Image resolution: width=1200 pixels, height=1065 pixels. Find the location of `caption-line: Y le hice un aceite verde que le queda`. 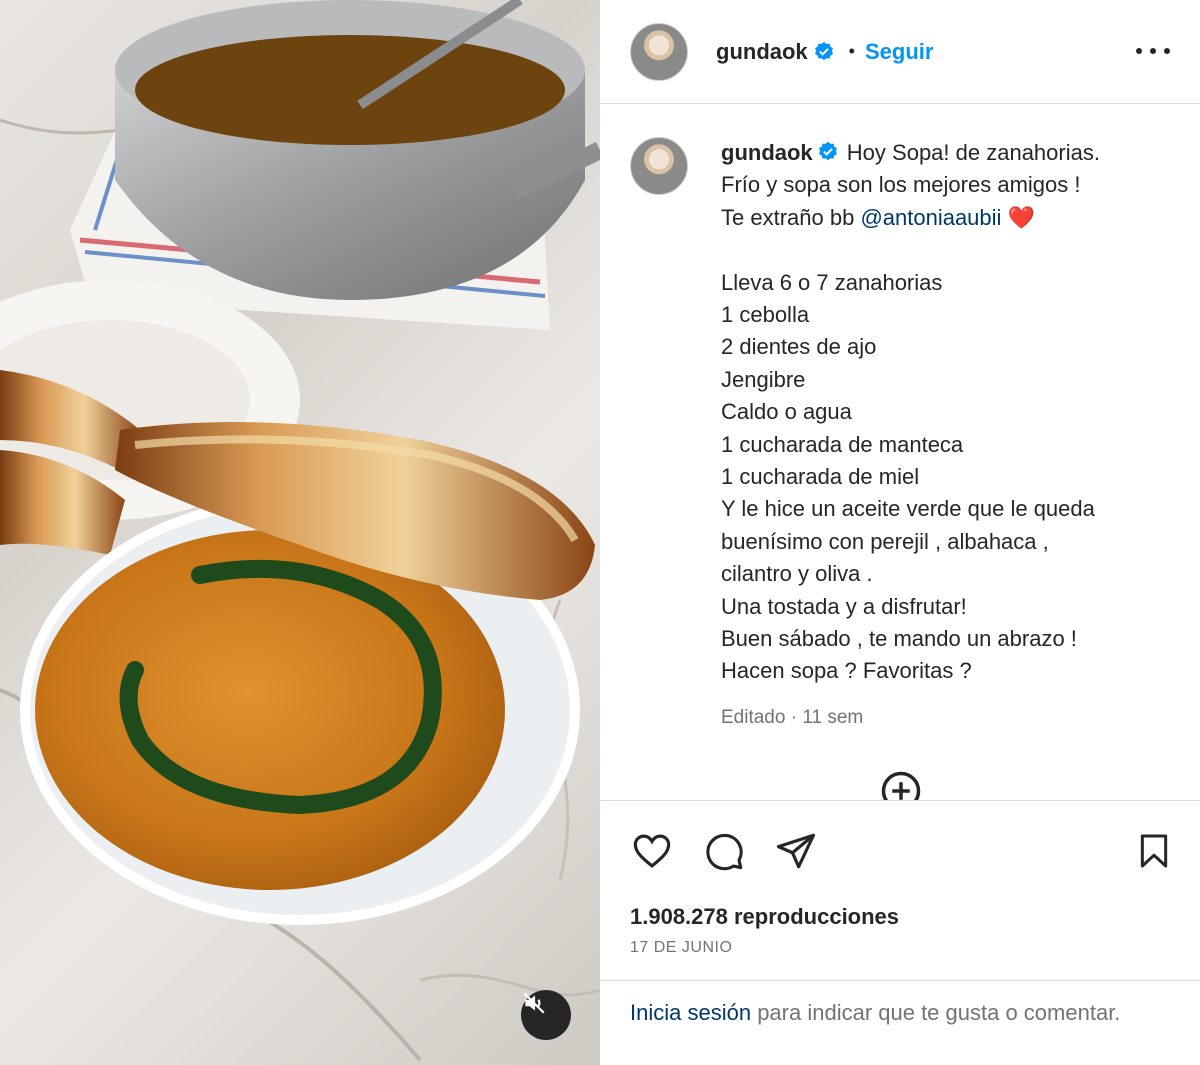

caption-line: Y le hice un aceite verde que le queda is located at coordinates (908, 509).